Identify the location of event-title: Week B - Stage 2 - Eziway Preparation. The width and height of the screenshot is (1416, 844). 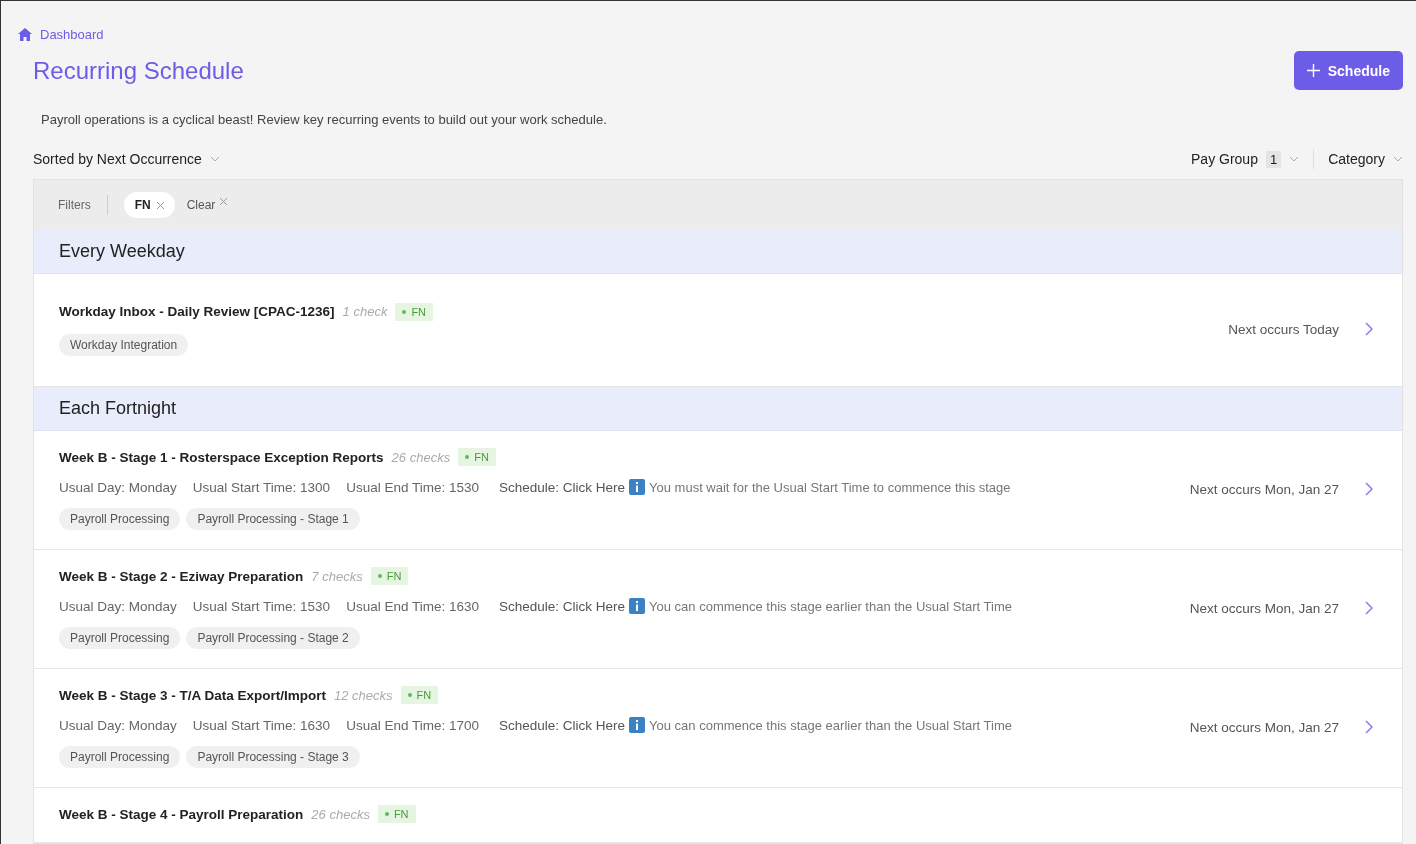
(181, 576).